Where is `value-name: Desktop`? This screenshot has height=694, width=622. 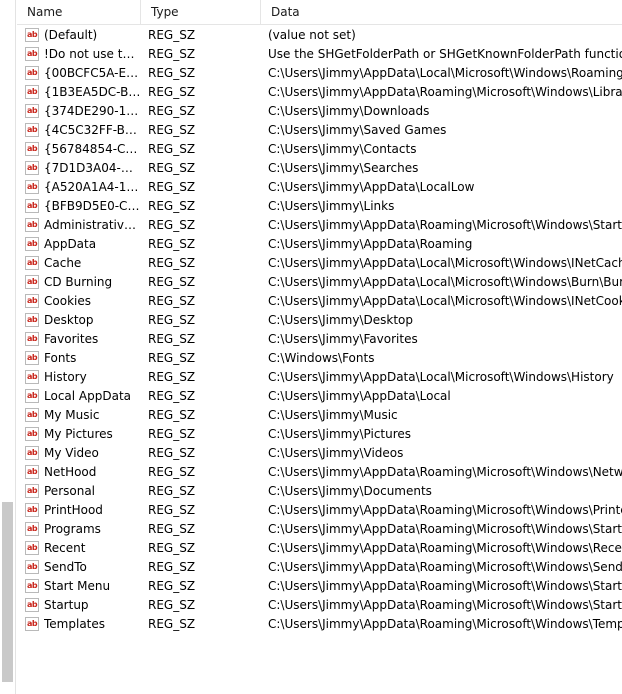
value-name: Desktop is located at coordinates (69, 320).